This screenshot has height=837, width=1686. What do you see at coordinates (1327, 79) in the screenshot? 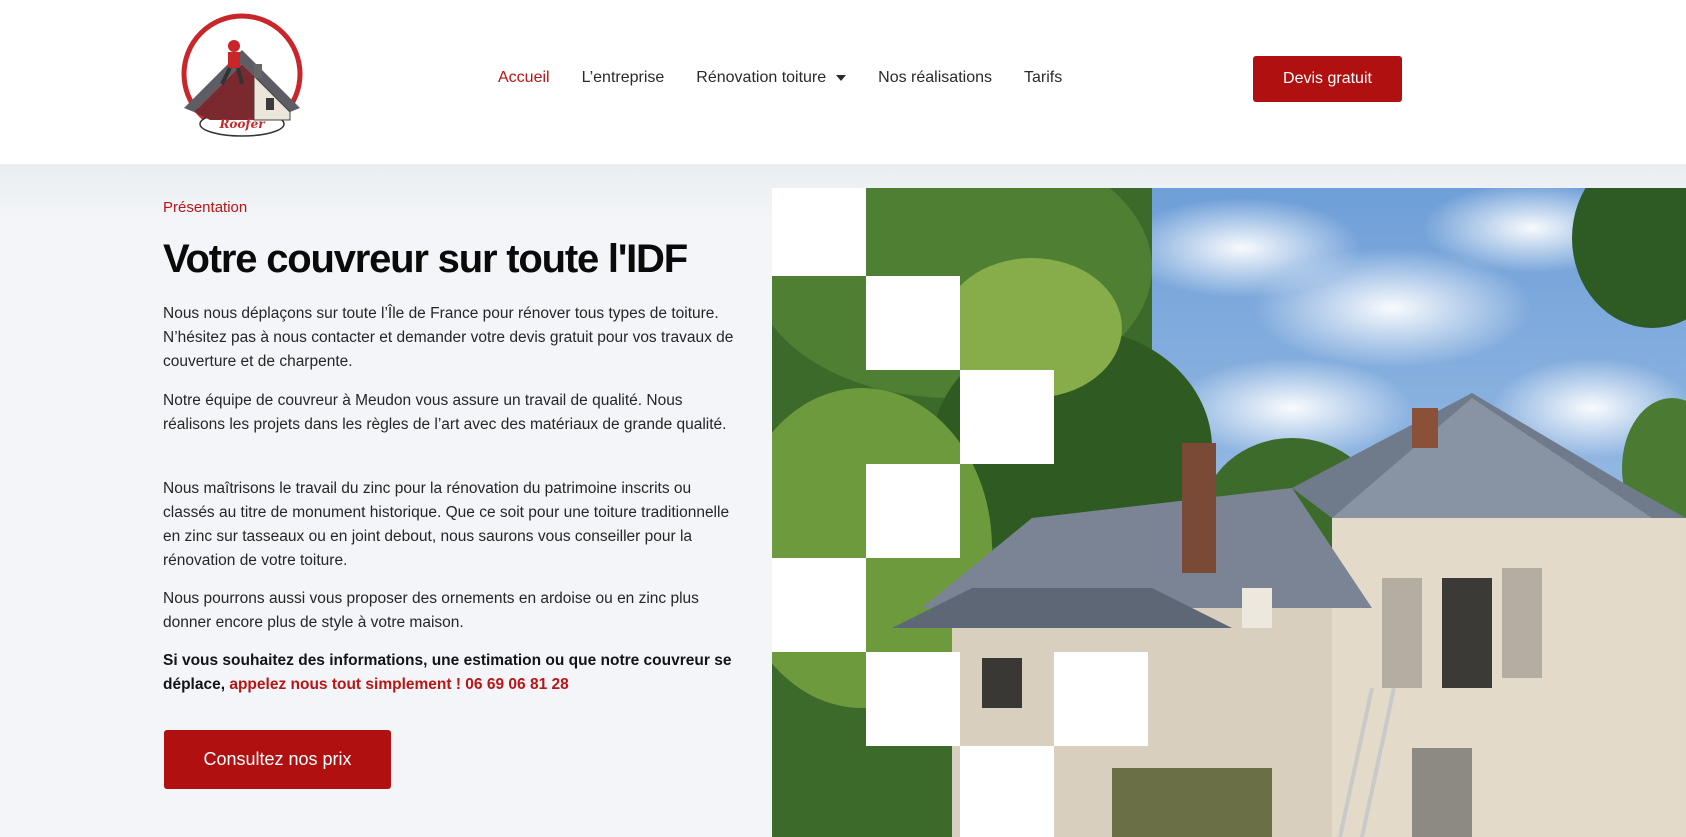
I see `devis-gratuit-button: Devis gratuit` at bounding box center [1327, 79].